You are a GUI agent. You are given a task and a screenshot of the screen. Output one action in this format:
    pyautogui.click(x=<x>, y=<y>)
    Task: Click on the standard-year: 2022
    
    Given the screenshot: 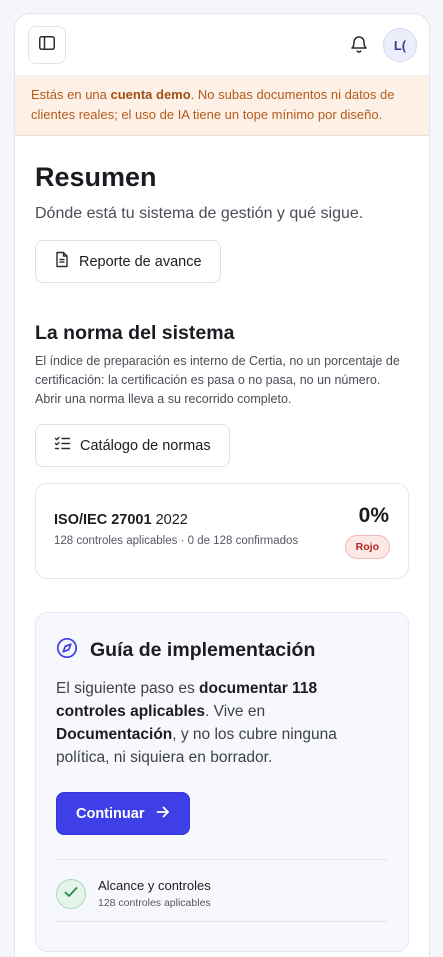 What is the action you would take?
    pyautogui.click(x=171, y=520)
    